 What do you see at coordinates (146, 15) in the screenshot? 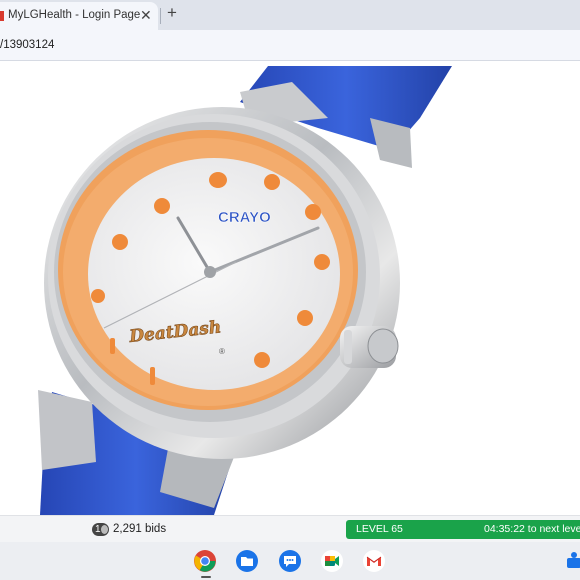
I see `close-tab-icon: ✕` at bounding box center [146, 15].